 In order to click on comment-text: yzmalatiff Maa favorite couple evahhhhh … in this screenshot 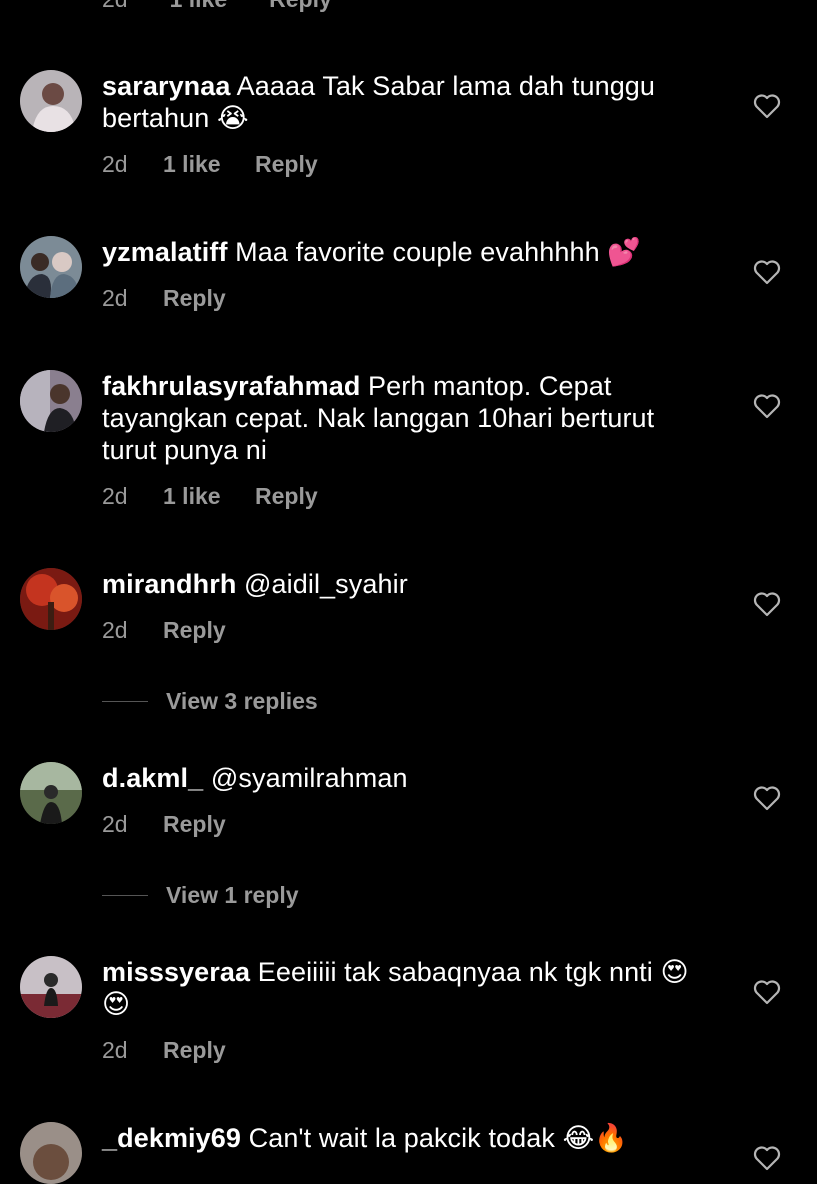, I will do `click(402, 252)`.